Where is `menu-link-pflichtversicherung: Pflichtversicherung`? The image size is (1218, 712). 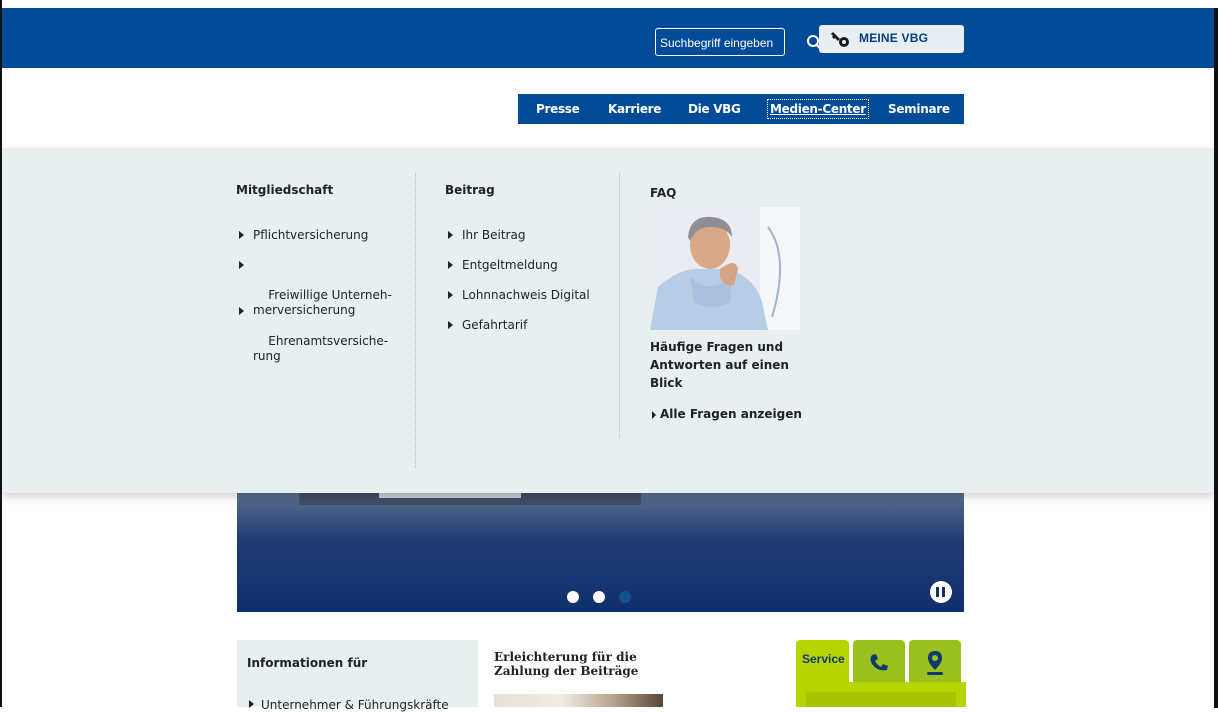 menu-link-pflichtversicherung: Pflichtversicherung is located at coordinates (303, 235).